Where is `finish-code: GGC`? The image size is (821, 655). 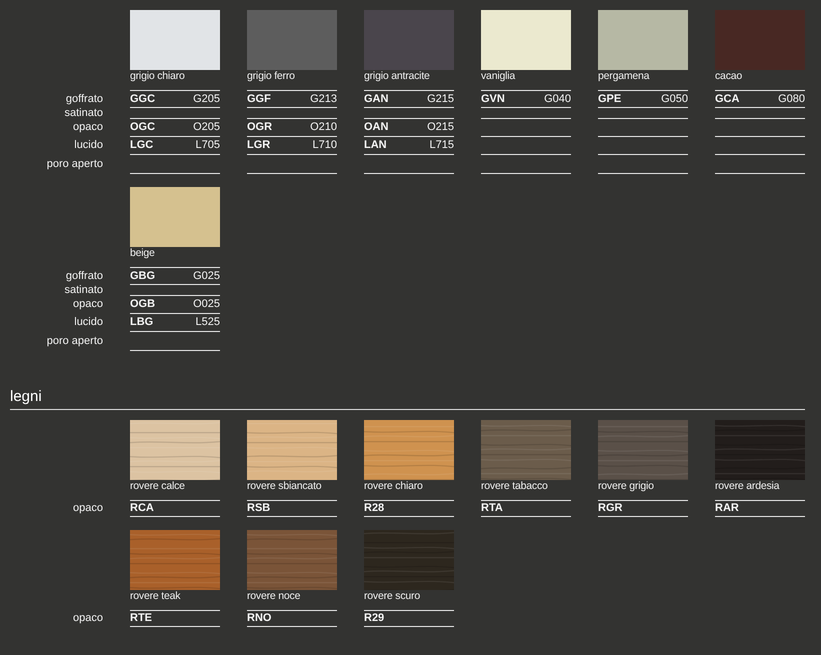
finish-code: GGC is located at coordinates (143, 99).